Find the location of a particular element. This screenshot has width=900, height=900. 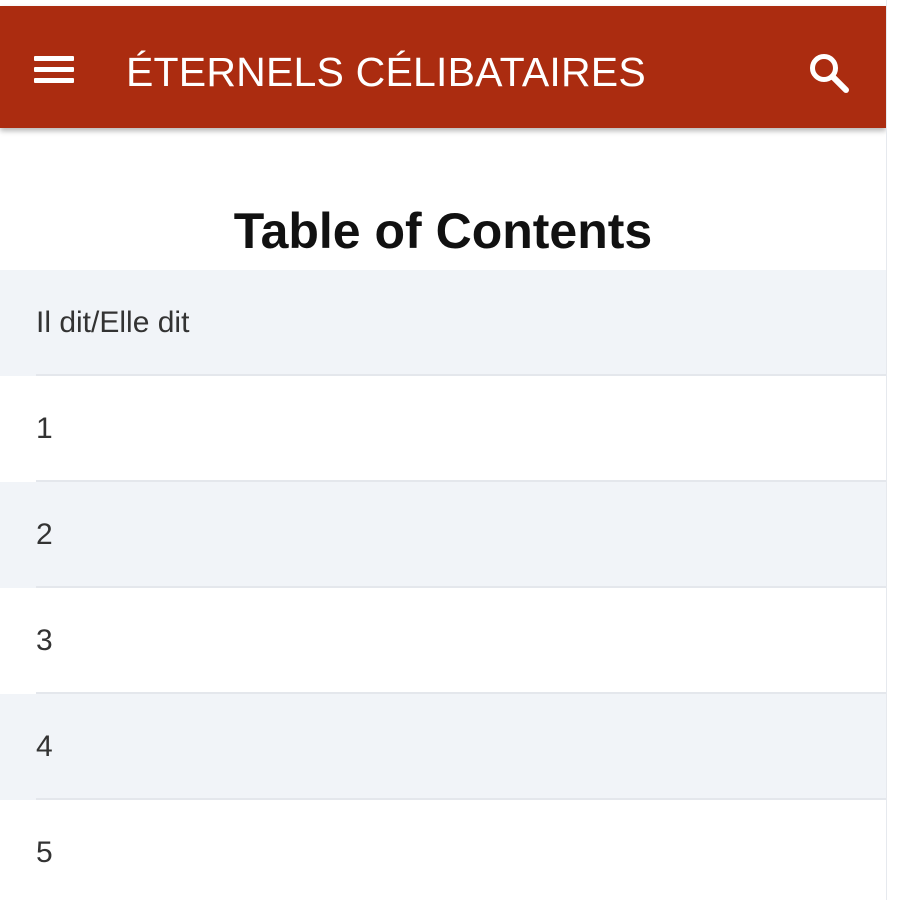

hamburger-menu-icon is located at coordinates (54, 70).